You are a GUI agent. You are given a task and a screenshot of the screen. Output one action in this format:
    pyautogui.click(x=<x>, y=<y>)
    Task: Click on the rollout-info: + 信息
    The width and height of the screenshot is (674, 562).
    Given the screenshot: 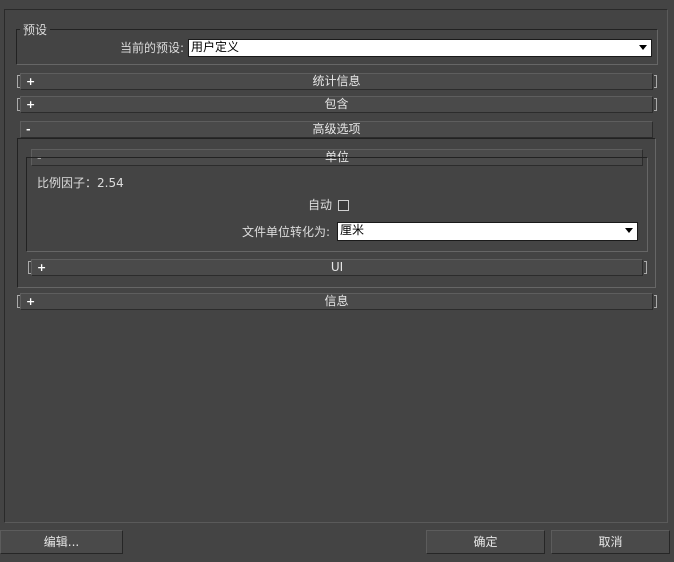 What is the action you would take?
    pyautogui.click(x=336, y=301)
    